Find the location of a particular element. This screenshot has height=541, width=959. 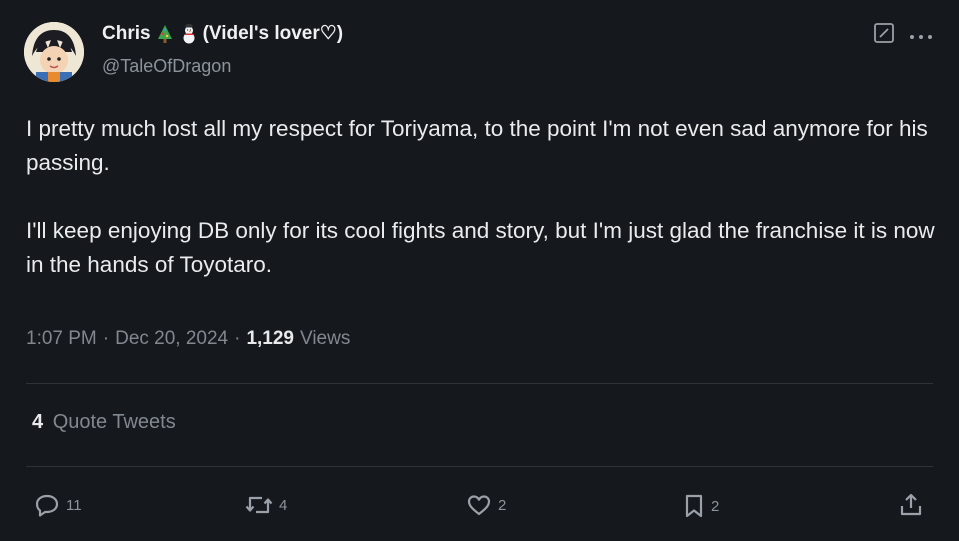

tweet-meta: 1:07 PM · Dec 20, 2024 · 1,129 Views is located at coordinates (188, 339).